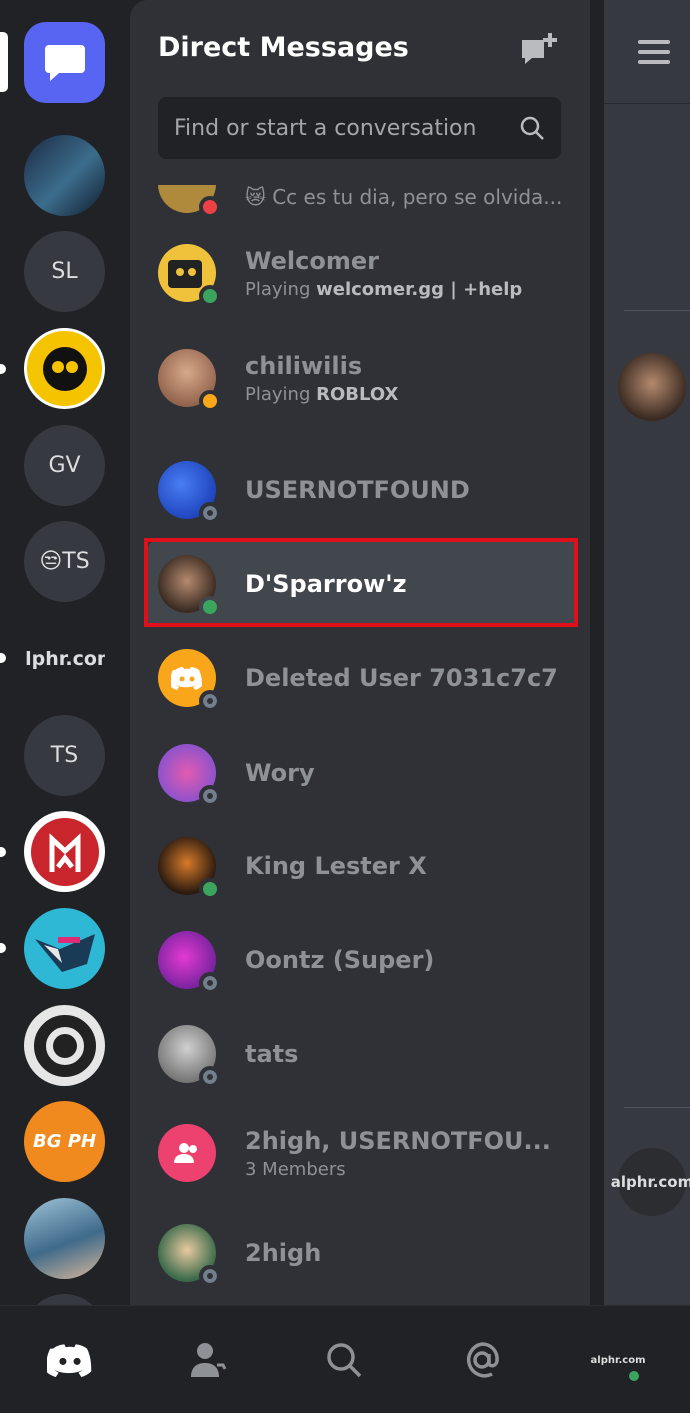 The image size is (690, 1413). I want to click on chat-bubble-icon, so click(64, 62).